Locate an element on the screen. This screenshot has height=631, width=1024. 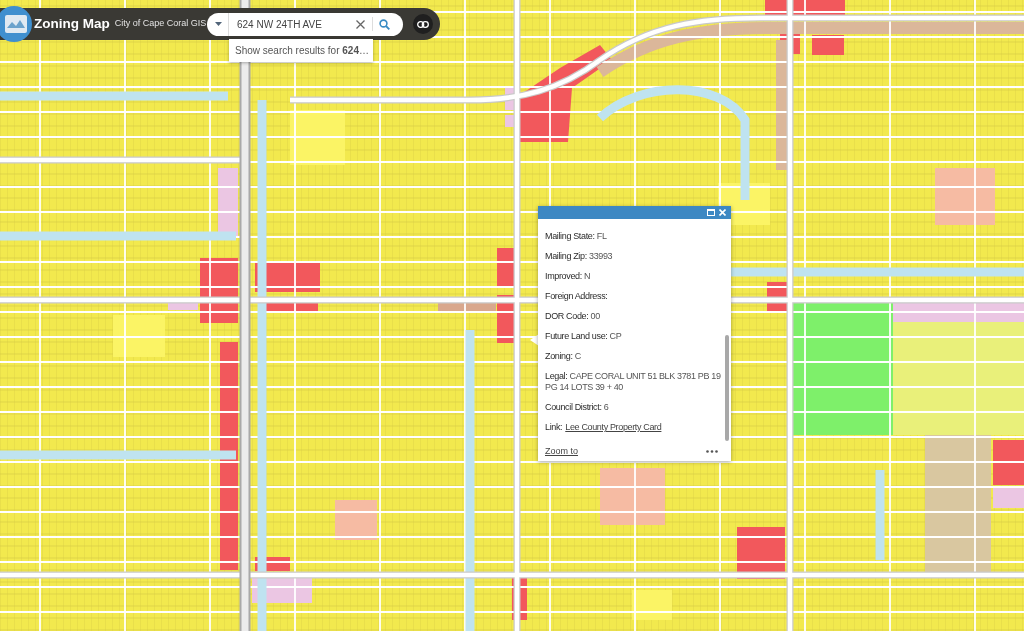
attribute-text: Improved: N is located at coordinates (568, 276).